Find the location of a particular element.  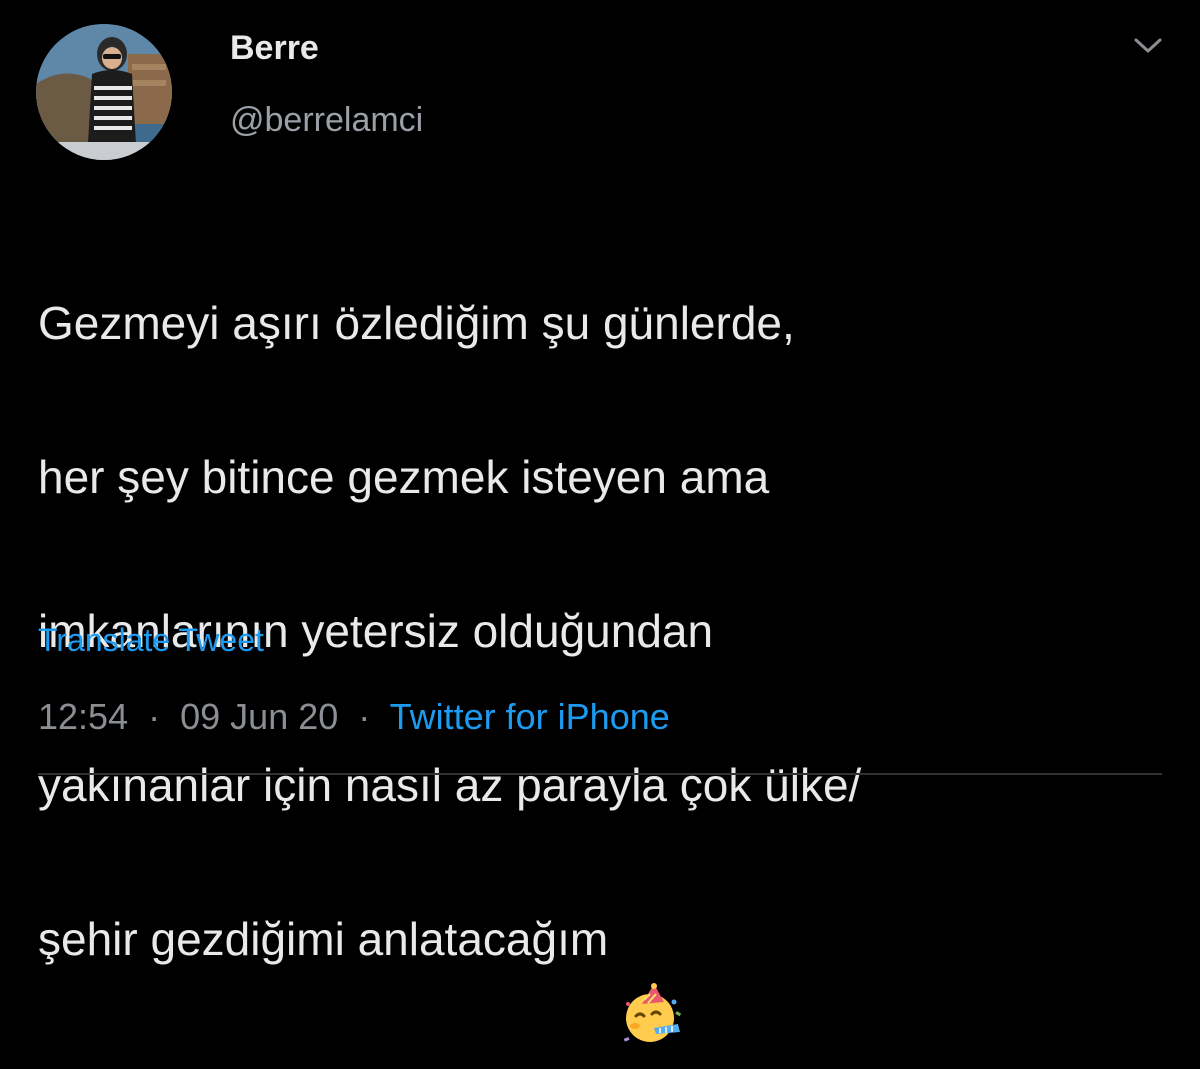

tweet-text-line: Gezmeyi aşırı özlediğim şu günlerde, is located at coordinates (416, 323).